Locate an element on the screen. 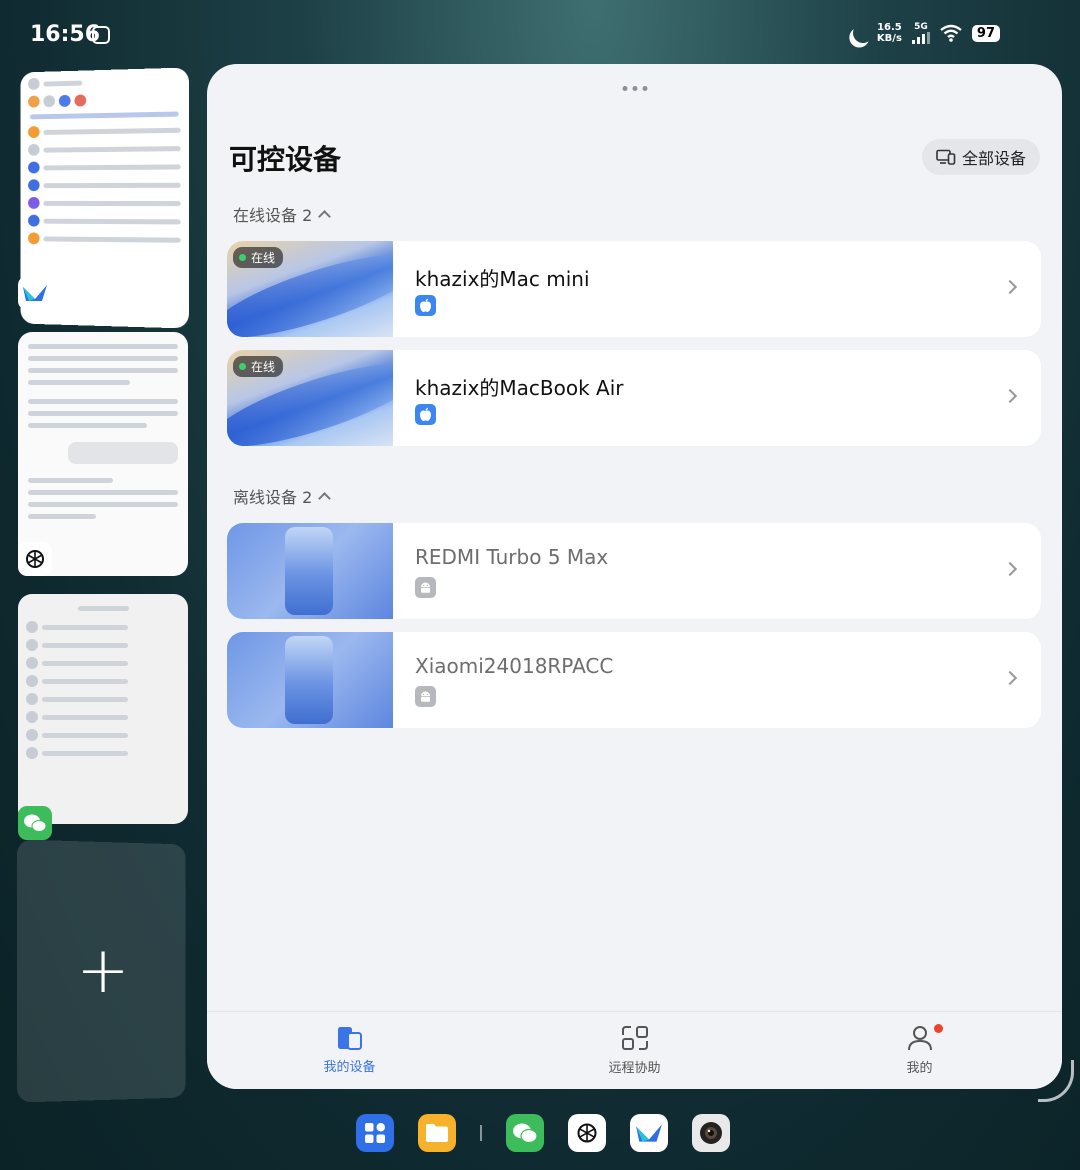  all-devices-button: 全部设备 is located at coordinates (980, 157).